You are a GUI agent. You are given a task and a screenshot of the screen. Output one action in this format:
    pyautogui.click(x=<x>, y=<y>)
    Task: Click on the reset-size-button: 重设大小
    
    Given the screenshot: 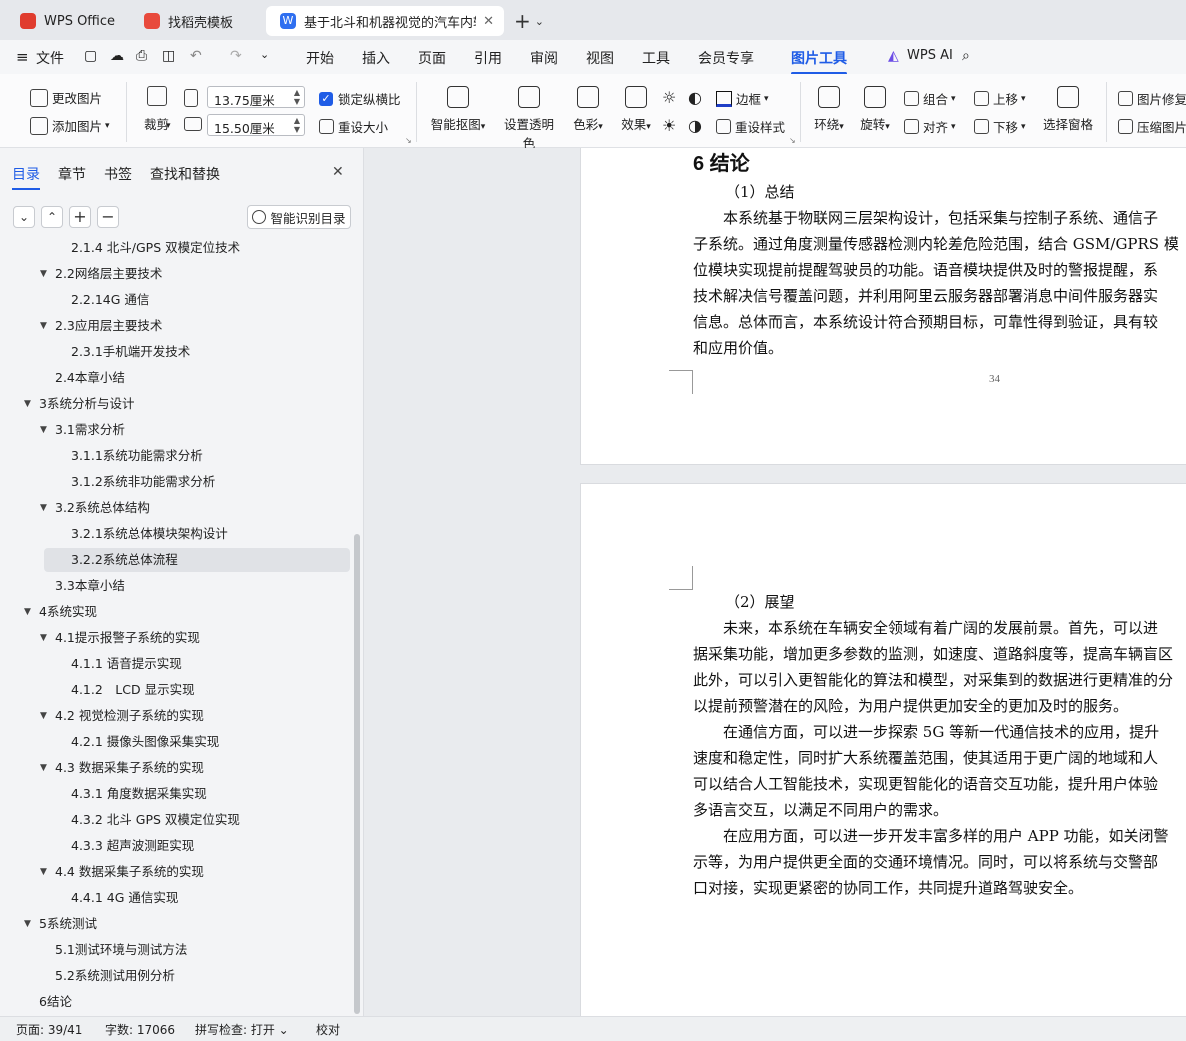 What is the action you would take?
    pyautogui.click(x=353, y=126)
    